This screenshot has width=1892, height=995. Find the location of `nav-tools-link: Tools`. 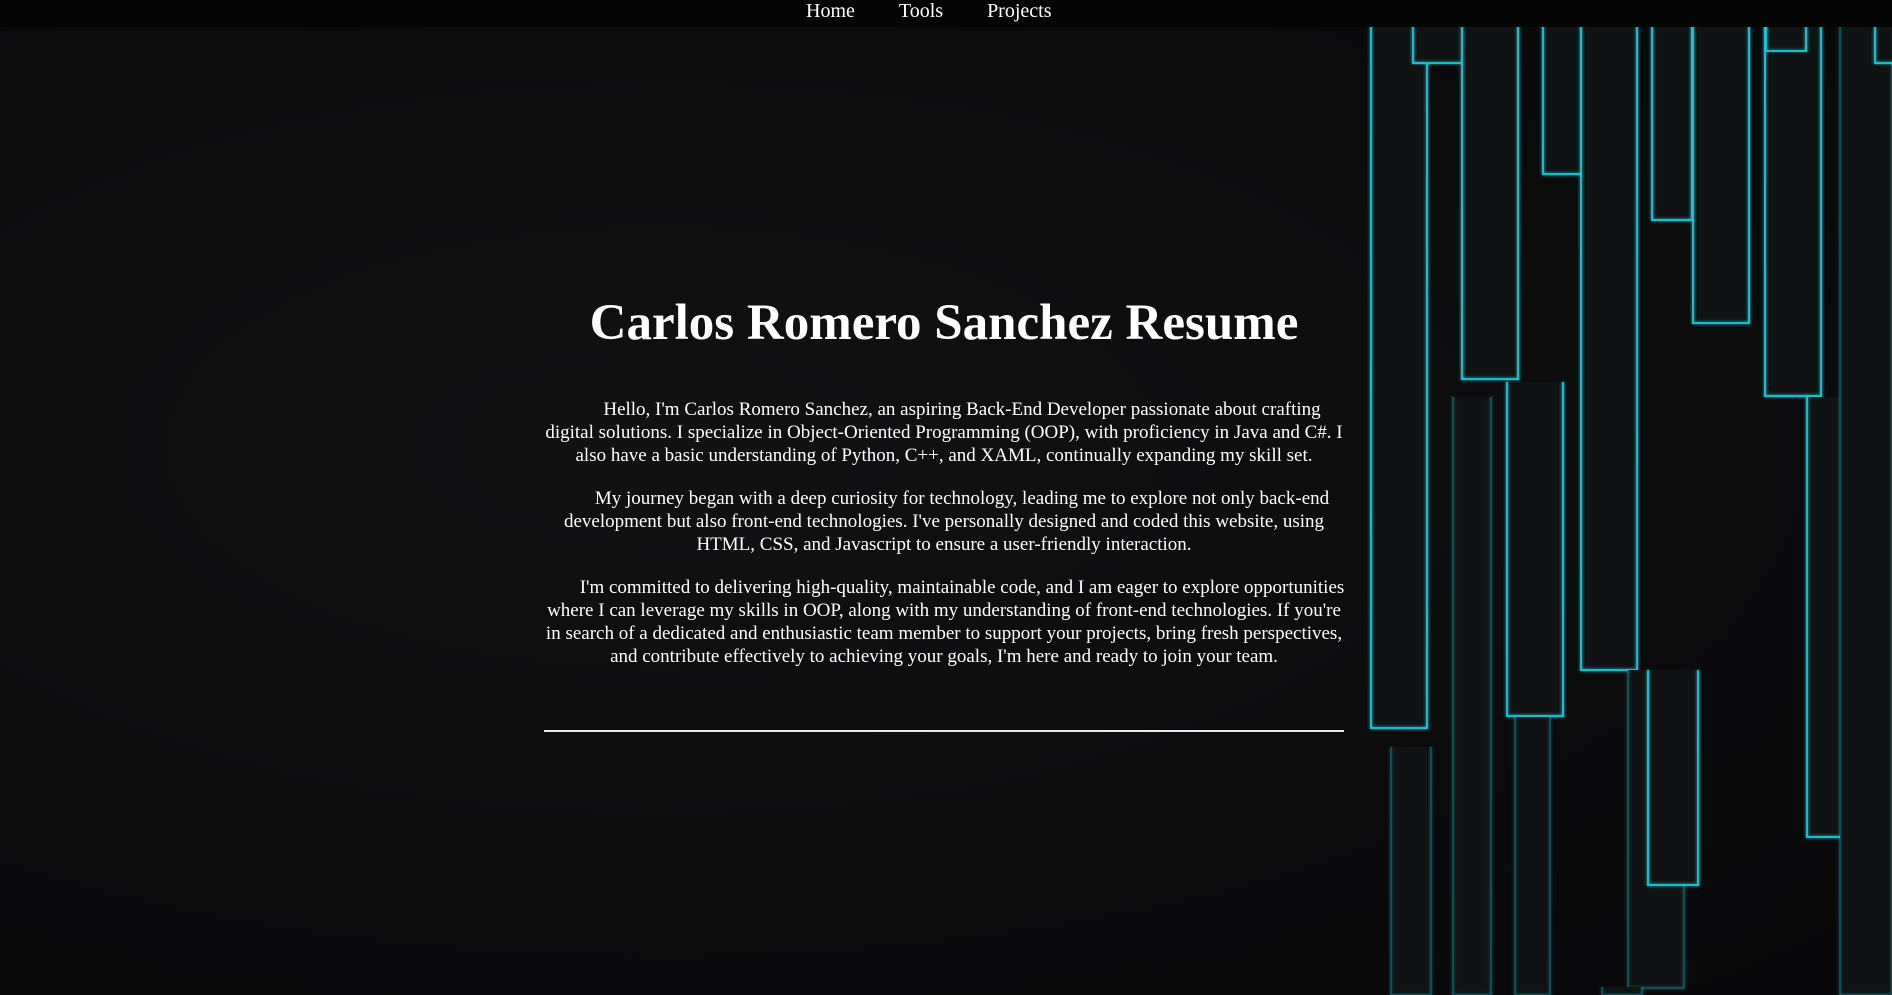

nav-tools-link: Tools is located at coordinates (921, 11).